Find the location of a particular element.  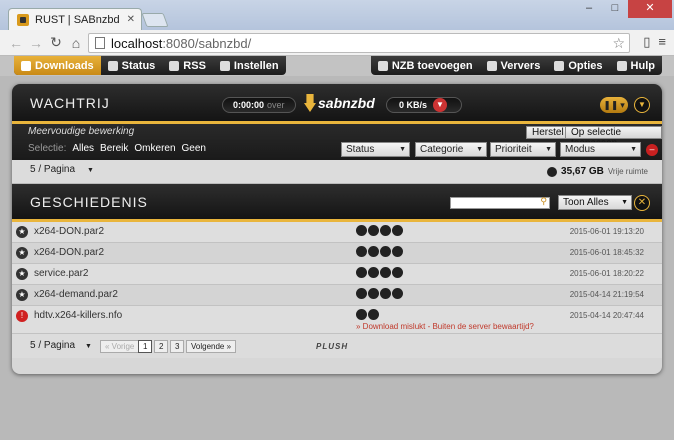

select-invert-link: Omkeren is located at coordinates (154, 148).